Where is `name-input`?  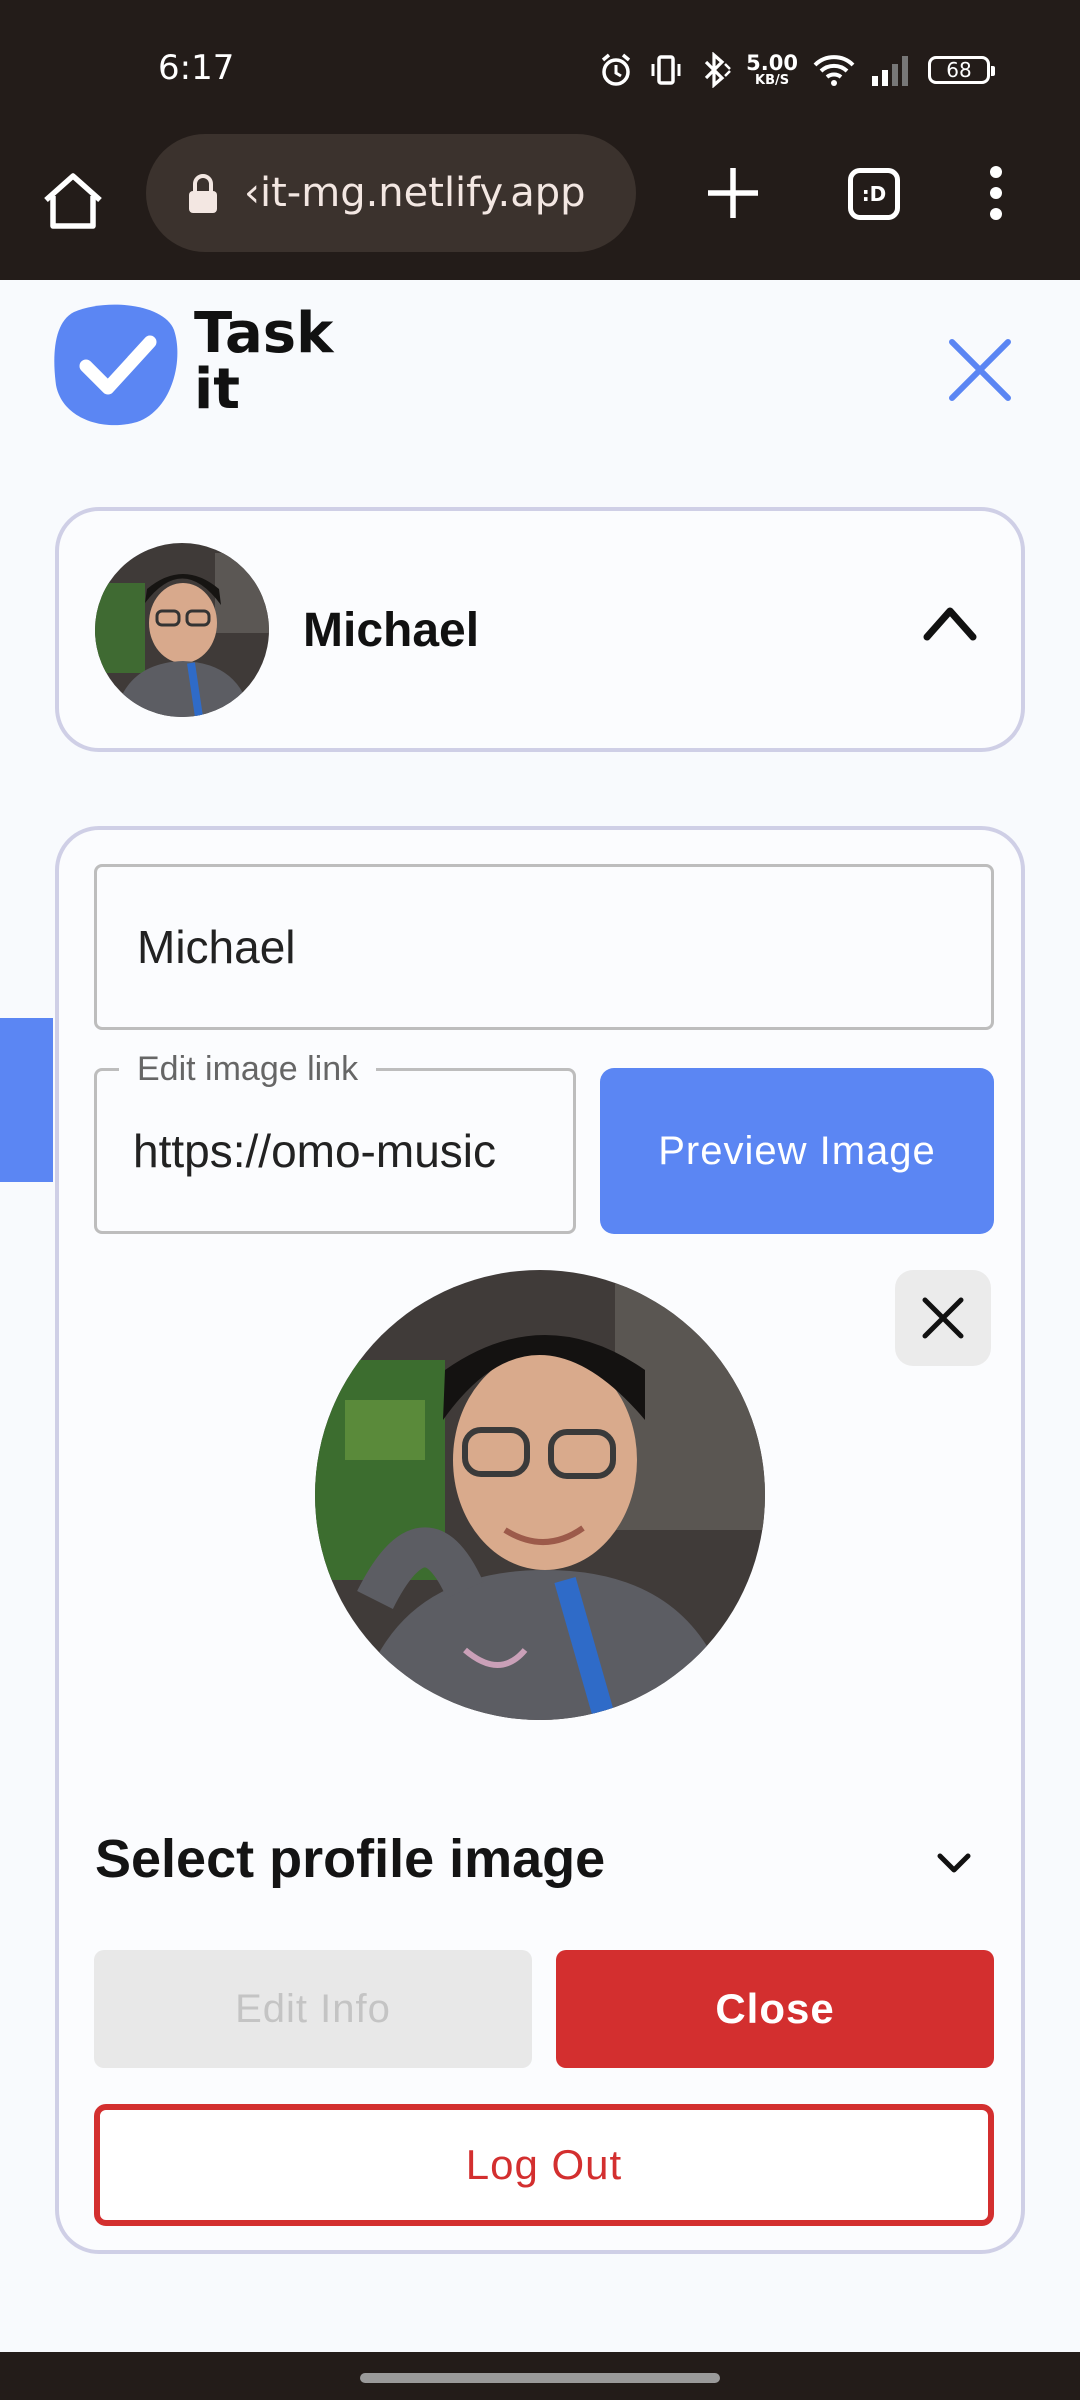
name-input is located at coordinates (544, 947).